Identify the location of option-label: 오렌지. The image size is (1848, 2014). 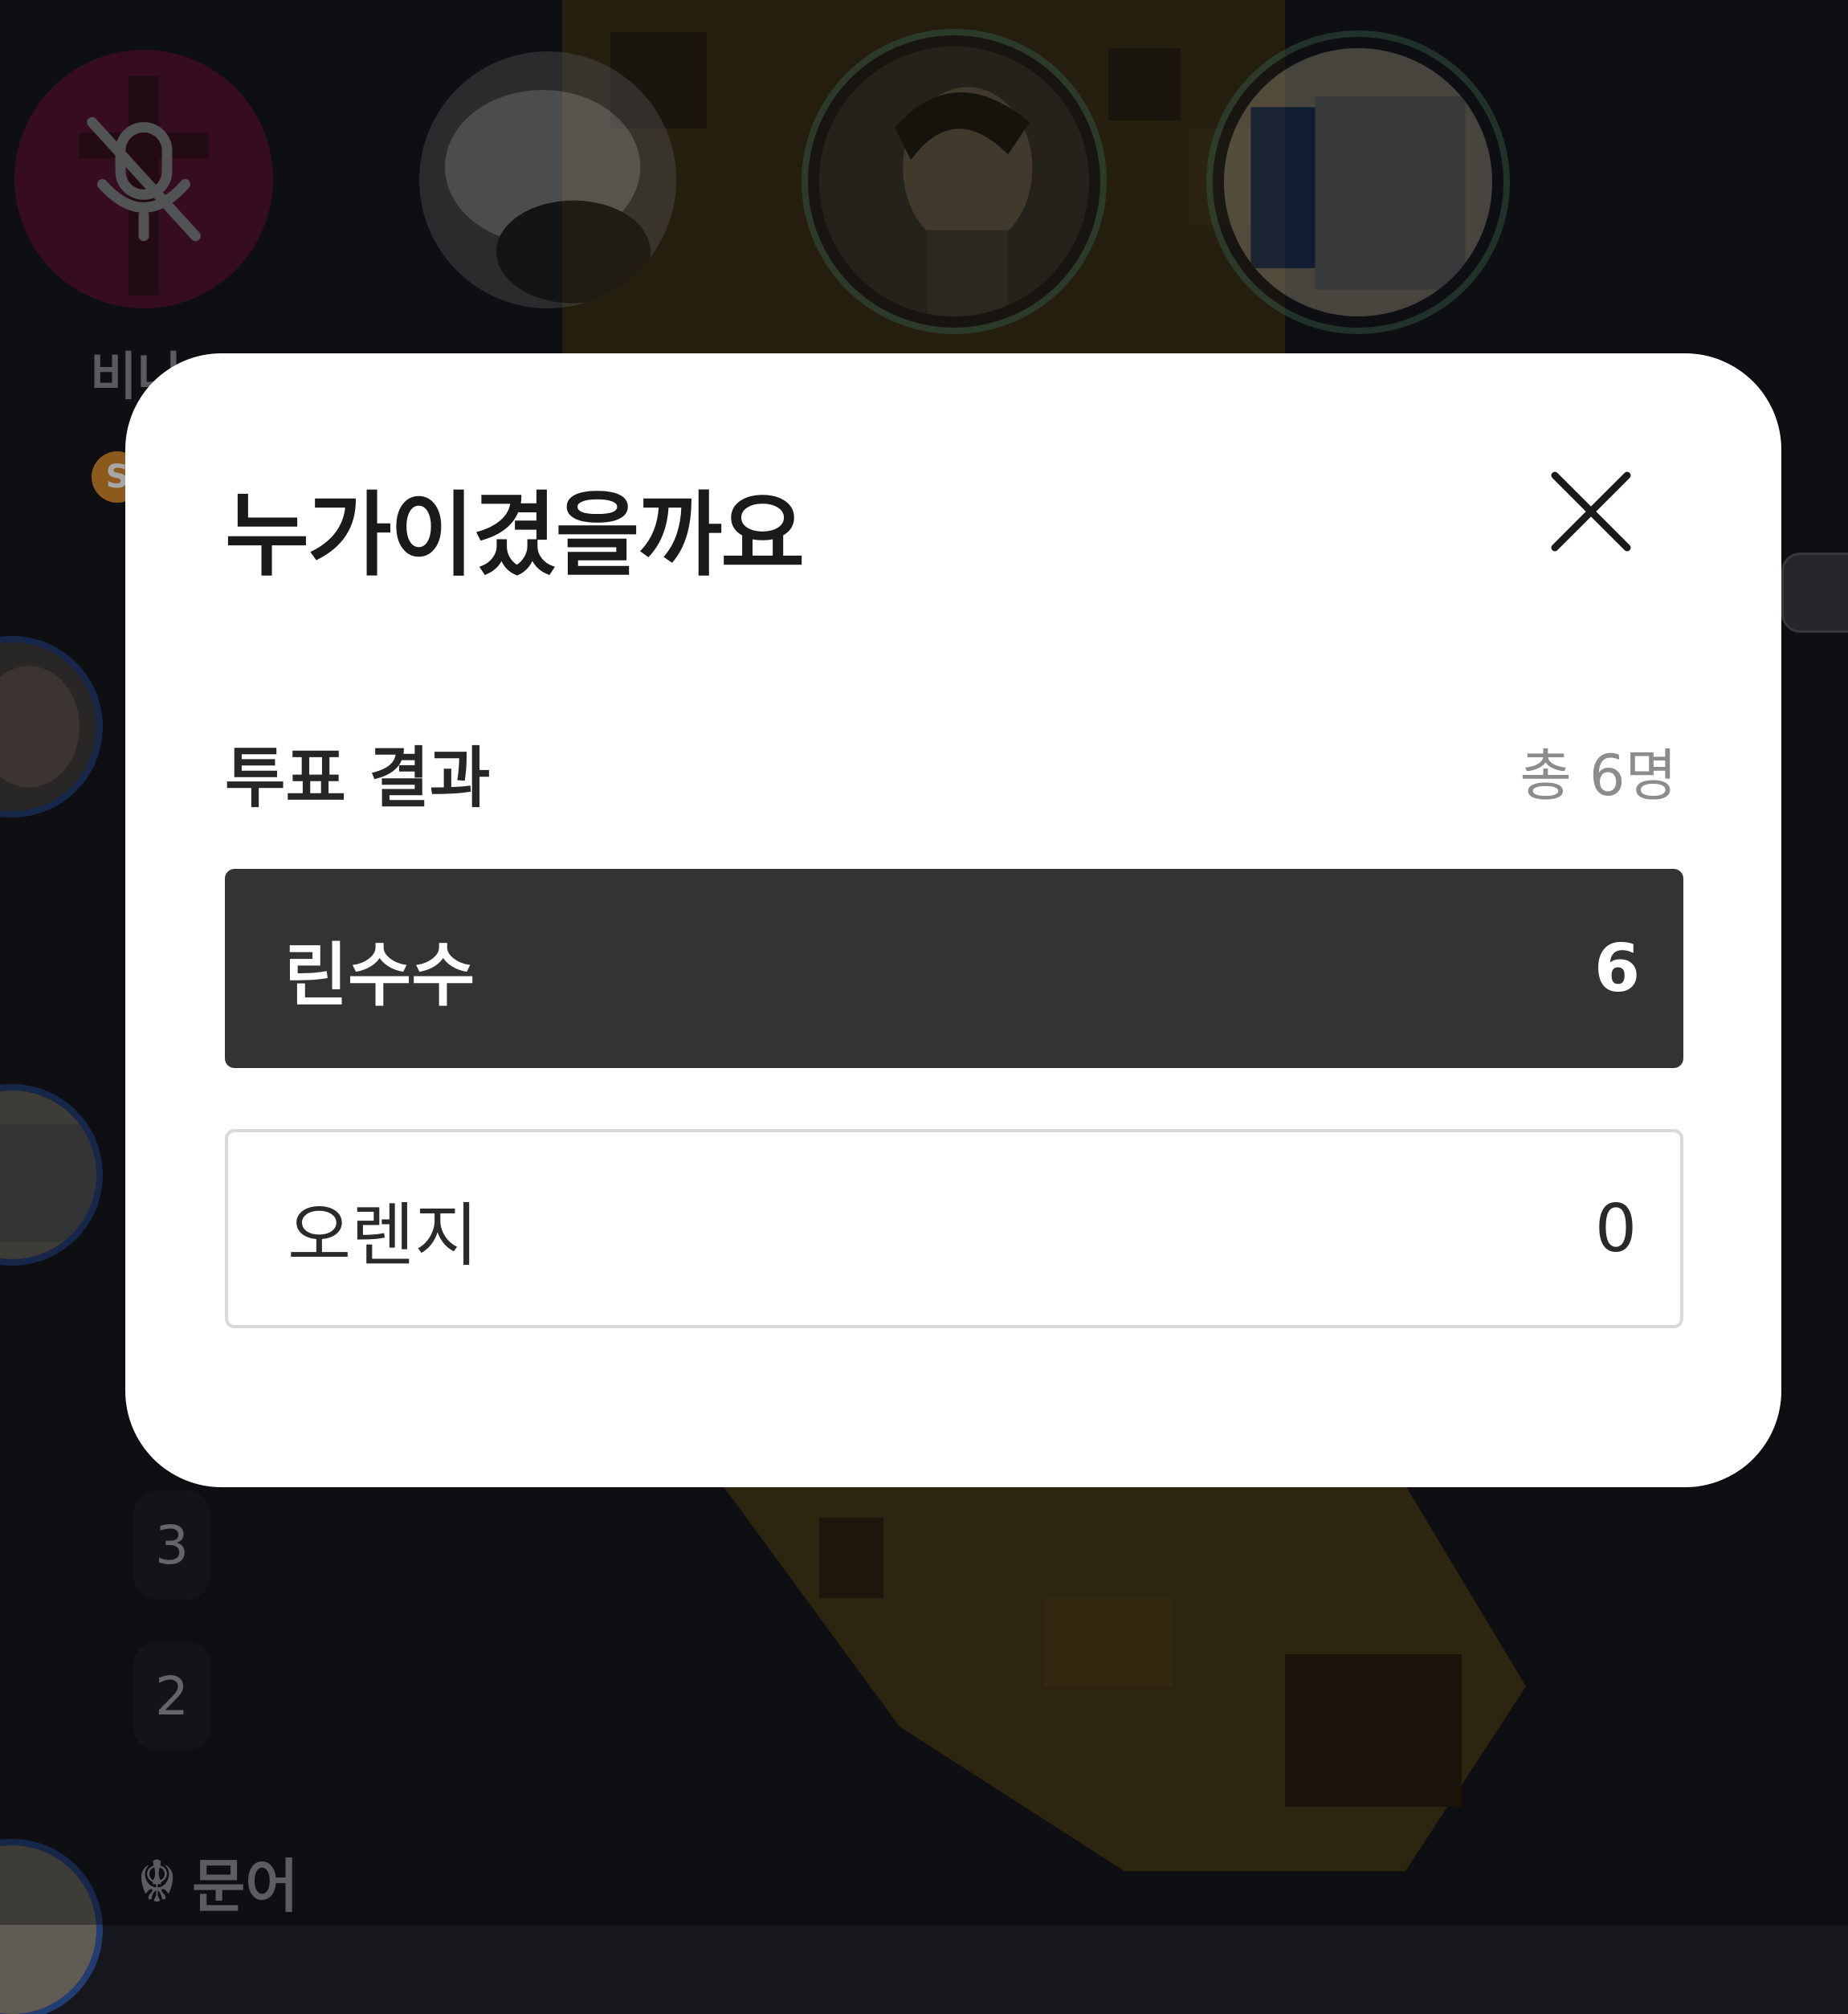
(383, 1235).